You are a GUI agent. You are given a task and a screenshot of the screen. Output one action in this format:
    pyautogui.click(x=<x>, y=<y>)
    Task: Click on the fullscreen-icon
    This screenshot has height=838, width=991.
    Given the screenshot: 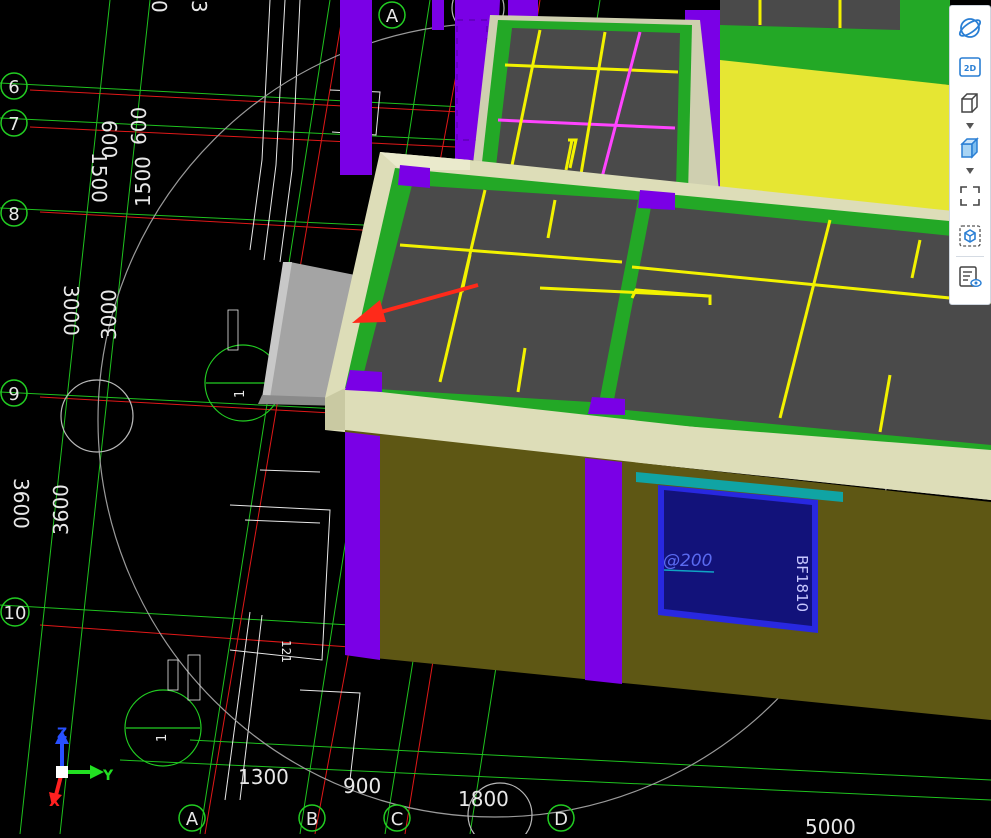 What is the action you would take?
    pyautogui.click(x=970, y=196)
    